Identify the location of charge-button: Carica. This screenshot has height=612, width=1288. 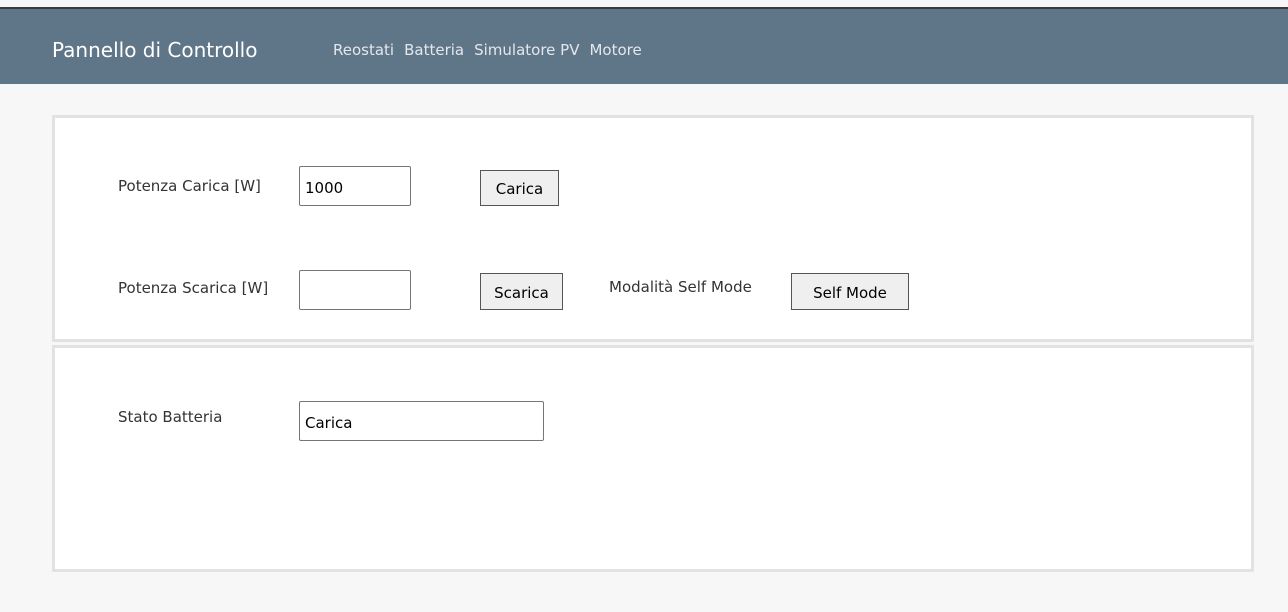
(519, 188).